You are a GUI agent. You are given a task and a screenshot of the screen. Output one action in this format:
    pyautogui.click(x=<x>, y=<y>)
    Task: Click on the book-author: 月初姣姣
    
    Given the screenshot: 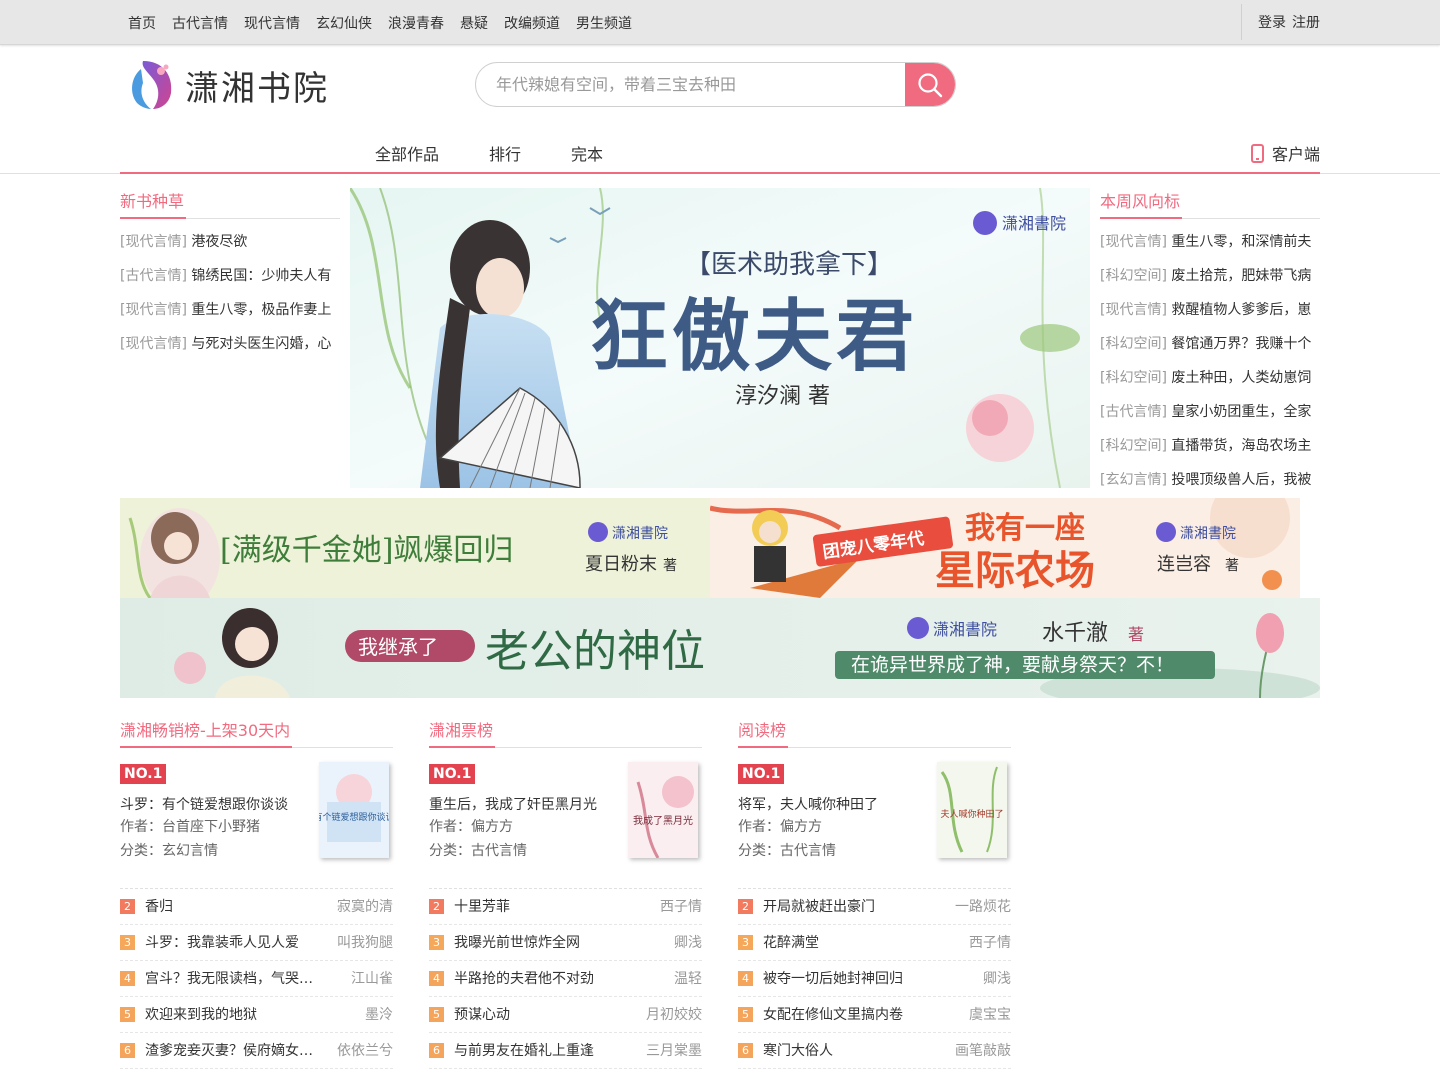 What is the action you would take?
    pyautogui.click(x=674, y=1015)
    